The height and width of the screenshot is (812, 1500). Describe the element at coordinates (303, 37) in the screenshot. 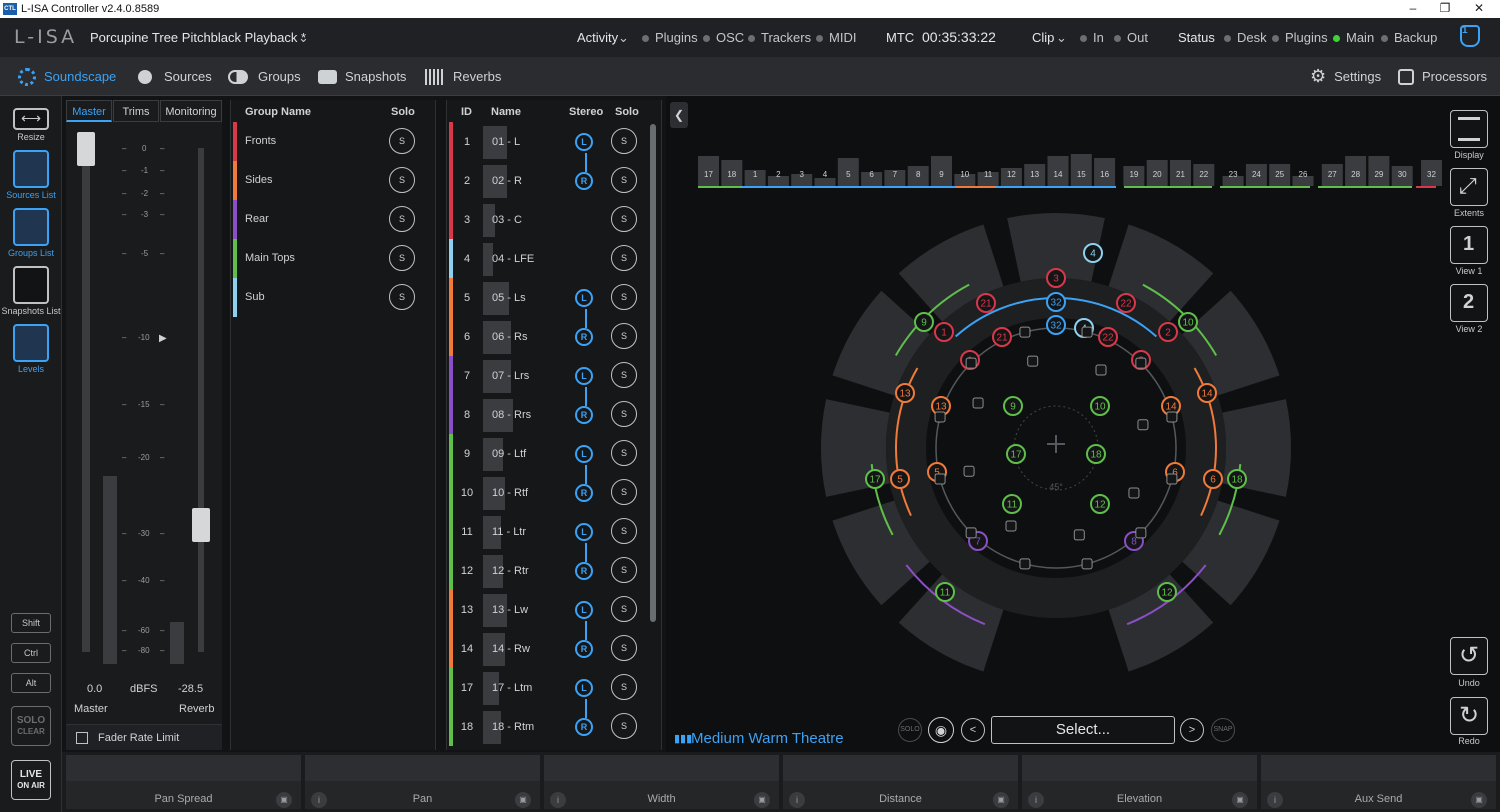

I see `project-chevron-down-icon: ⌄` at that location.